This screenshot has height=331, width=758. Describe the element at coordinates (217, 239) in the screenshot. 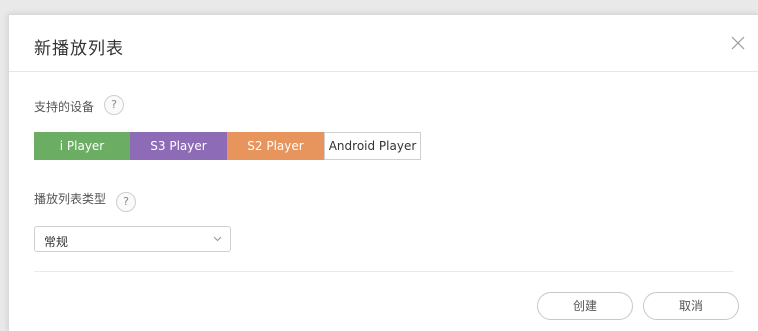

I see `chevron-down-icon` at that location.